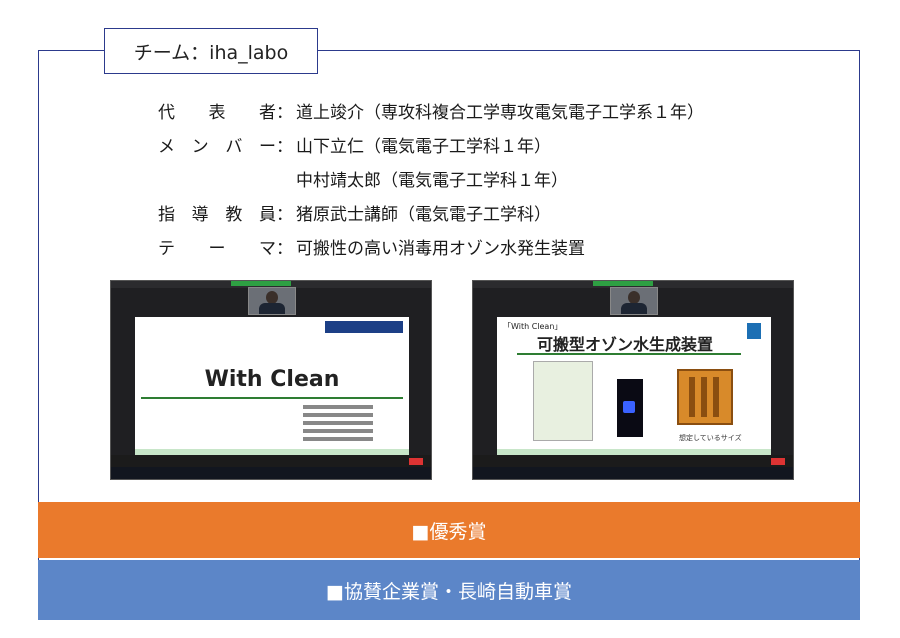 This screenshot has width=900, height=638. I want to click on device-photo, so click(630, 408).